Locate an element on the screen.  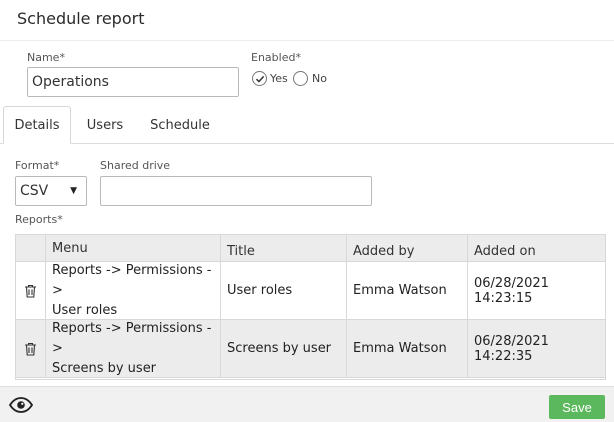
column-header-added-by: Added by is located at coordinates (407, 248).